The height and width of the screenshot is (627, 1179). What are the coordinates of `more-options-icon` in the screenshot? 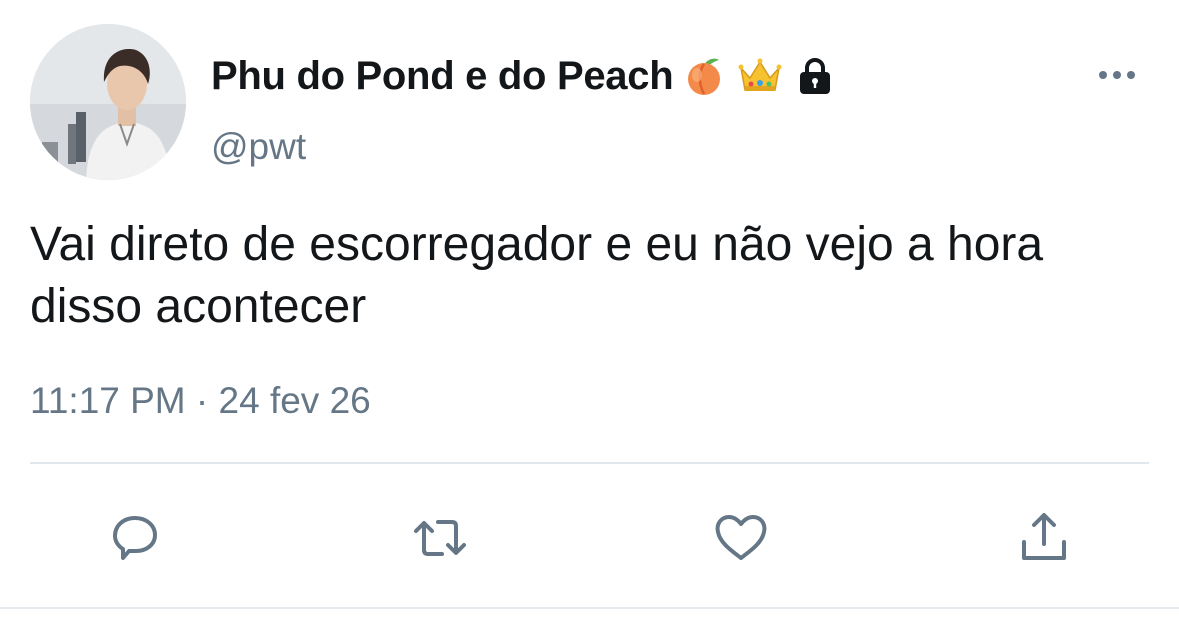 It's located at (1117, 75).